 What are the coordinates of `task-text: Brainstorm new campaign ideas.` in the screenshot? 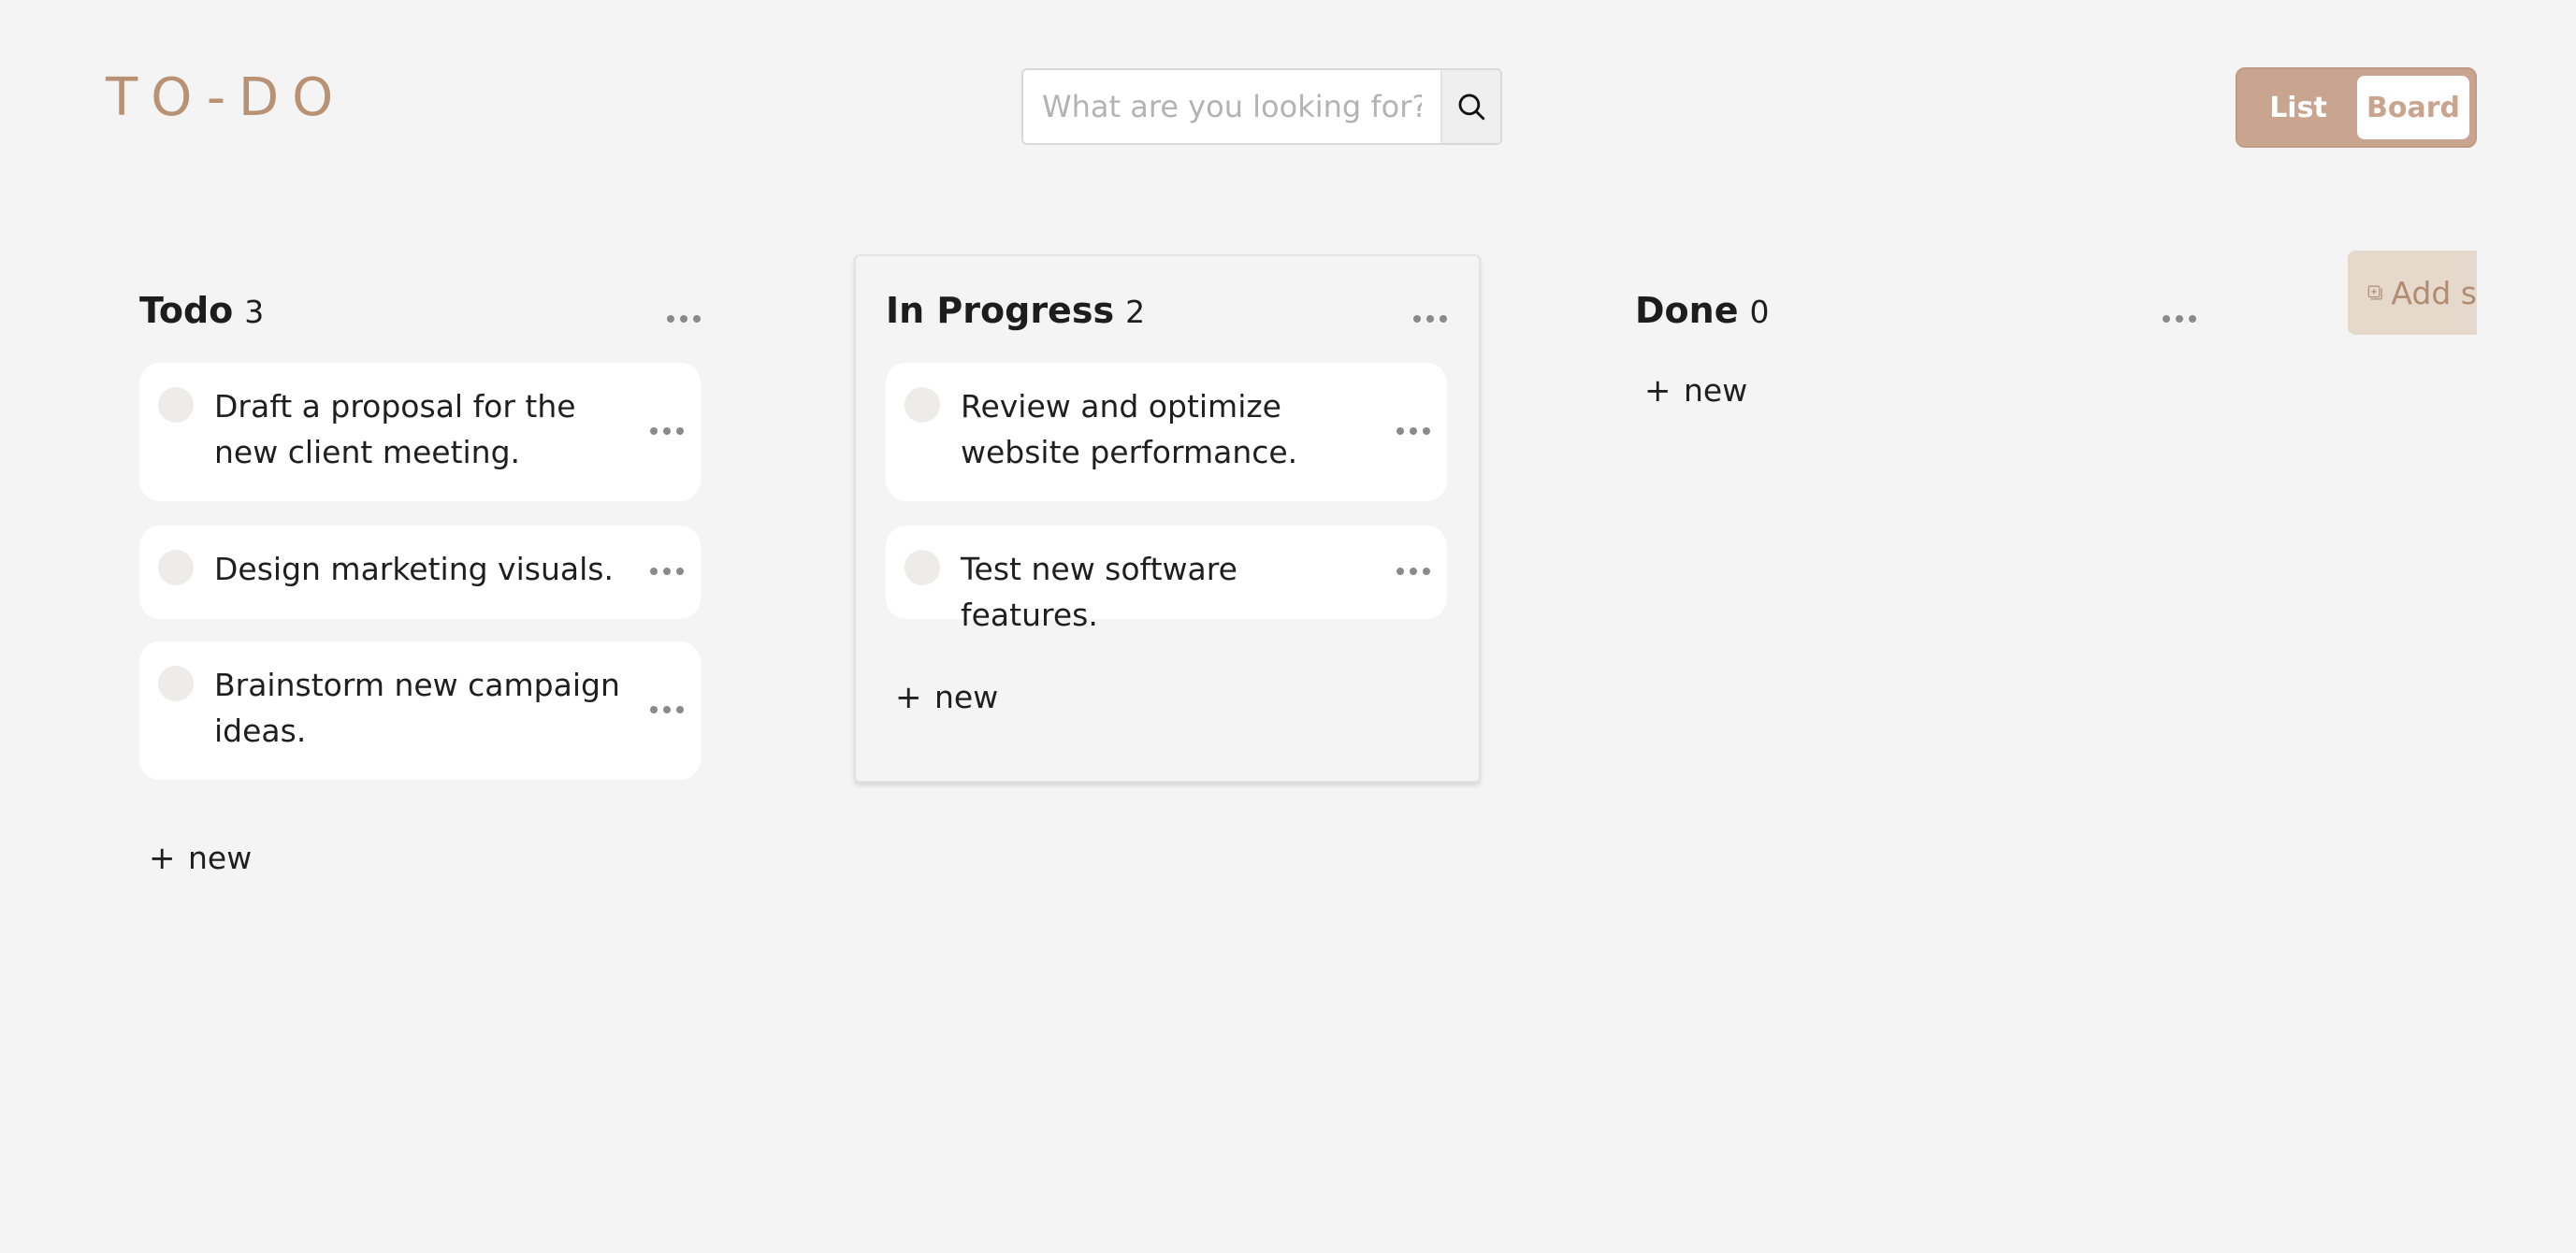 It's located at (417, 708).